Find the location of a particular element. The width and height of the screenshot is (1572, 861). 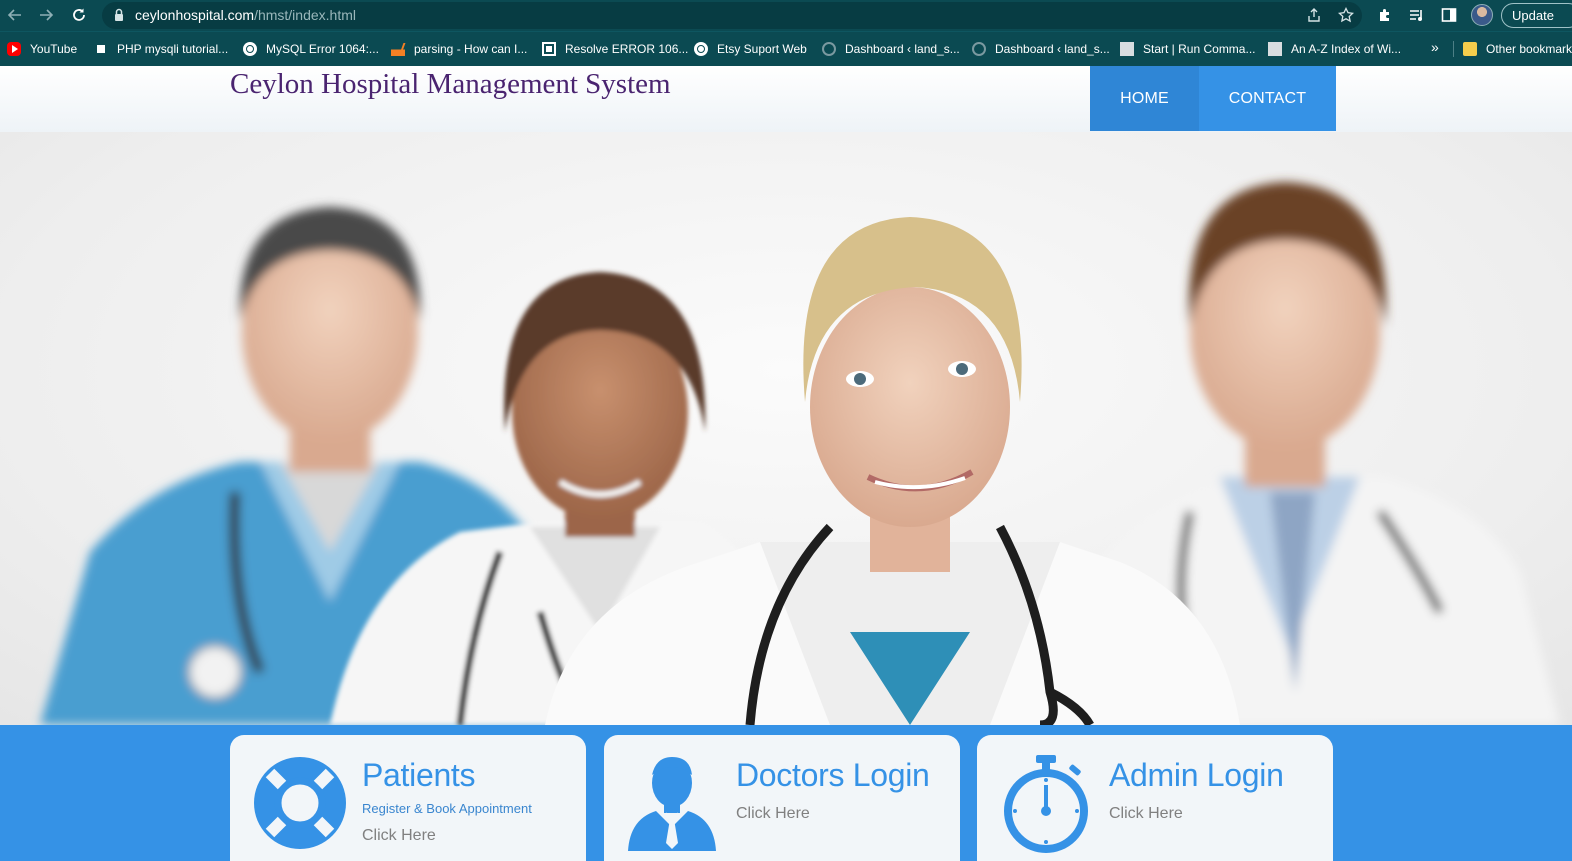

bookmark-etsy: Etsy Suport Web is located at coordinates (750, 49).